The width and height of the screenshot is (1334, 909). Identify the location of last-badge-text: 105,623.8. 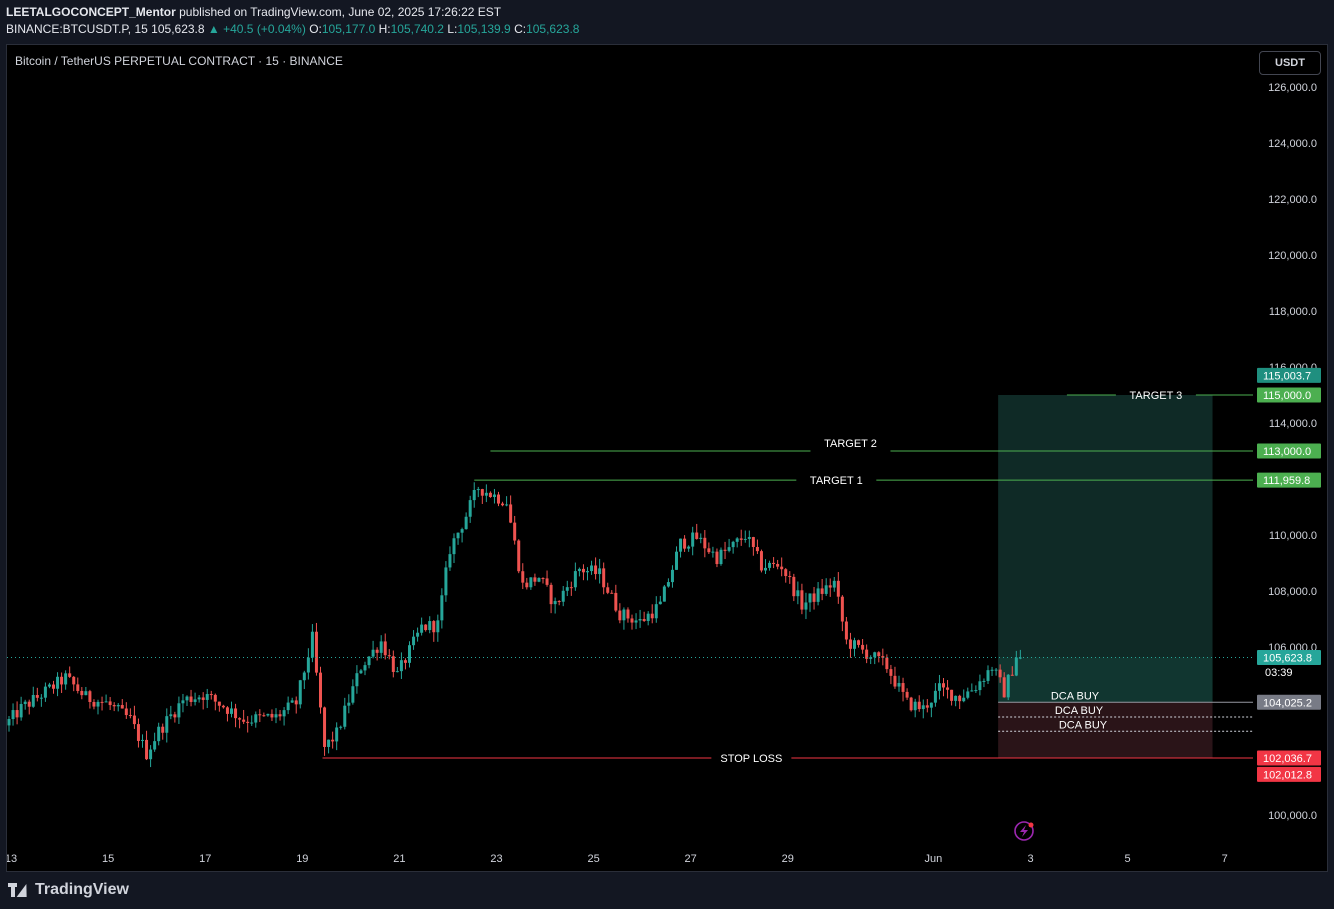
(1287, 659).